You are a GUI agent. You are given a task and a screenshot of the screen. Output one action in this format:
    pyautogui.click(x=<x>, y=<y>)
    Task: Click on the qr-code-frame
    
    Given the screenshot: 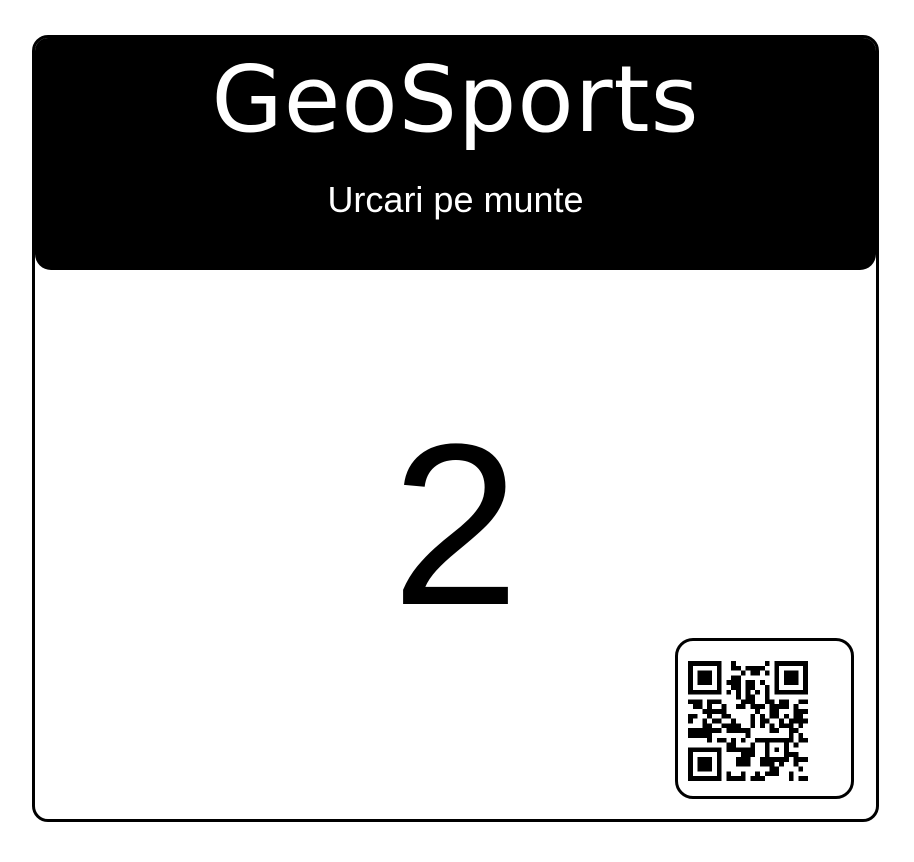 What is the action you would take?
    pyautogui.click(x=764, y=718)
    